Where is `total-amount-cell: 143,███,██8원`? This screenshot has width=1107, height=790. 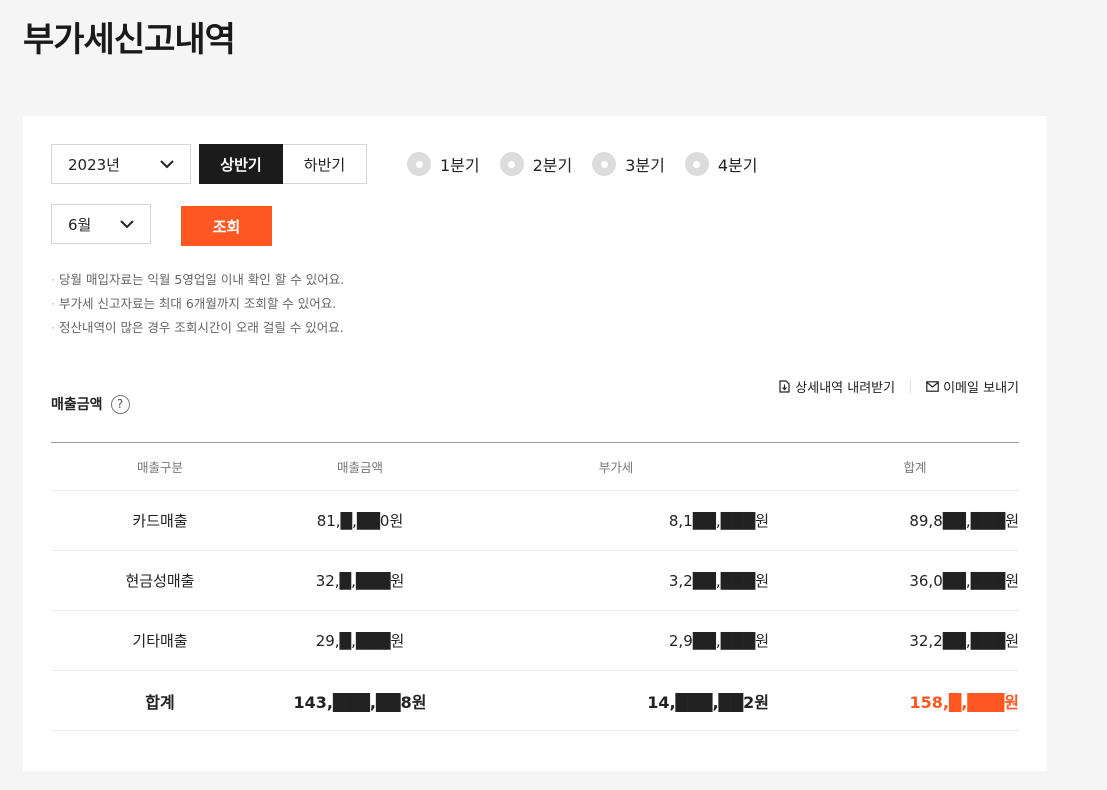
total-amount-cell: 143,███,██8원 is located at coordinates (360, 702).